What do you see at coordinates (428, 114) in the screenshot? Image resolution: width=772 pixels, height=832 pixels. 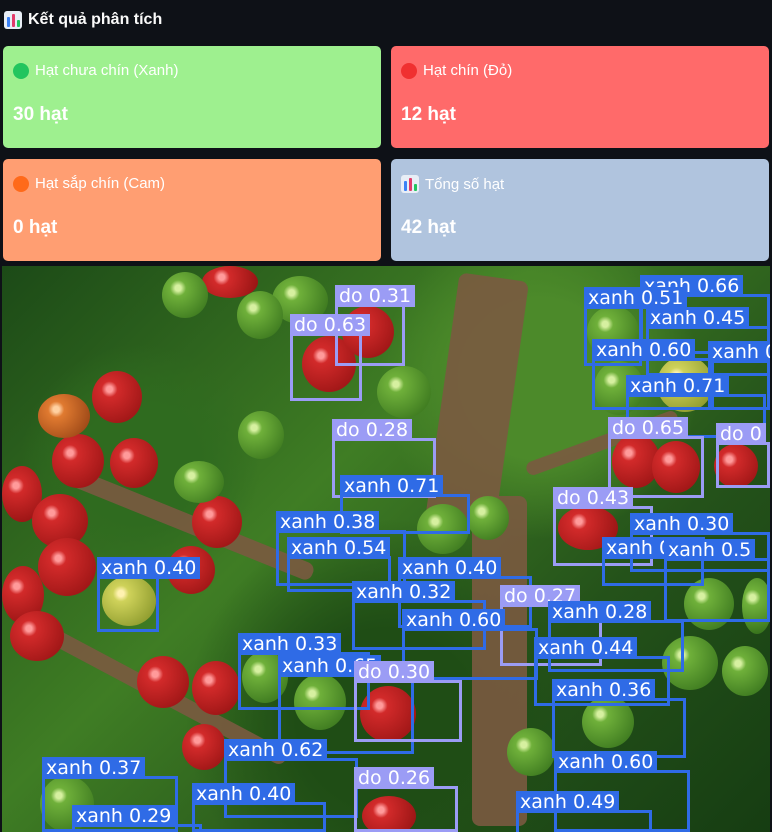 I see `ripe-red-count: 12 hạt` at bounding box center [428, 114].